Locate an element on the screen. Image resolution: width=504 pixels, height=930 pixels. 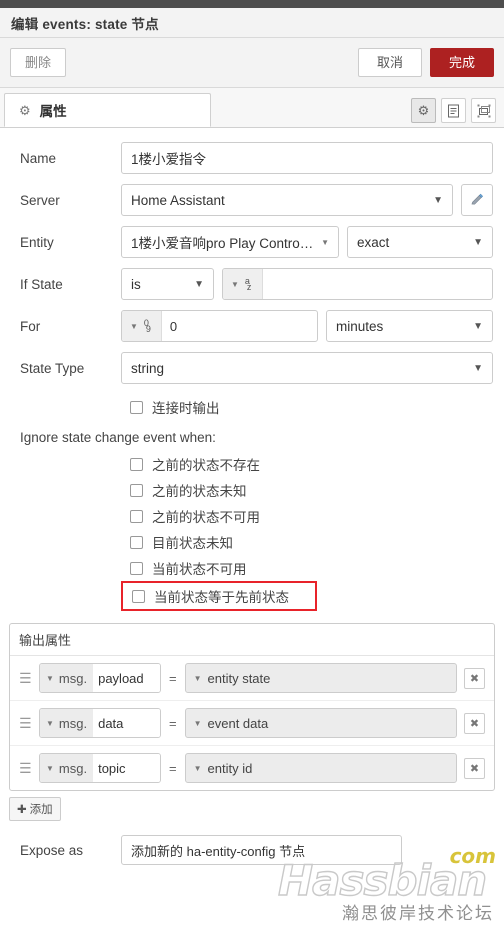
output-property-row-2: ☰ ▼ msg. topic = ▼ entity id ✖ is located at coordinates (252, 768).